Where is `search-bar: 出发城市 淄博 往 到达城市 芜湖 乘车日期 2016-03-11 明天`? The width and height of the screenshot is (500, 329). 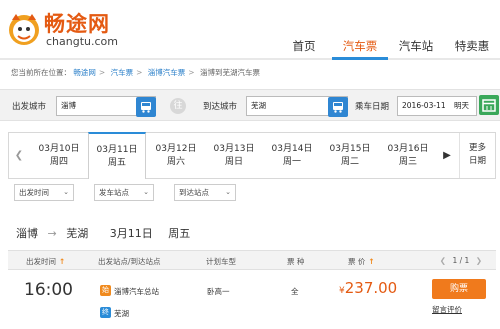
search-bar: 出发城市 淄博 往 到达城市 芜湖 乘车日期 2016-03-11 明天 is located at coordinates (250, 105).